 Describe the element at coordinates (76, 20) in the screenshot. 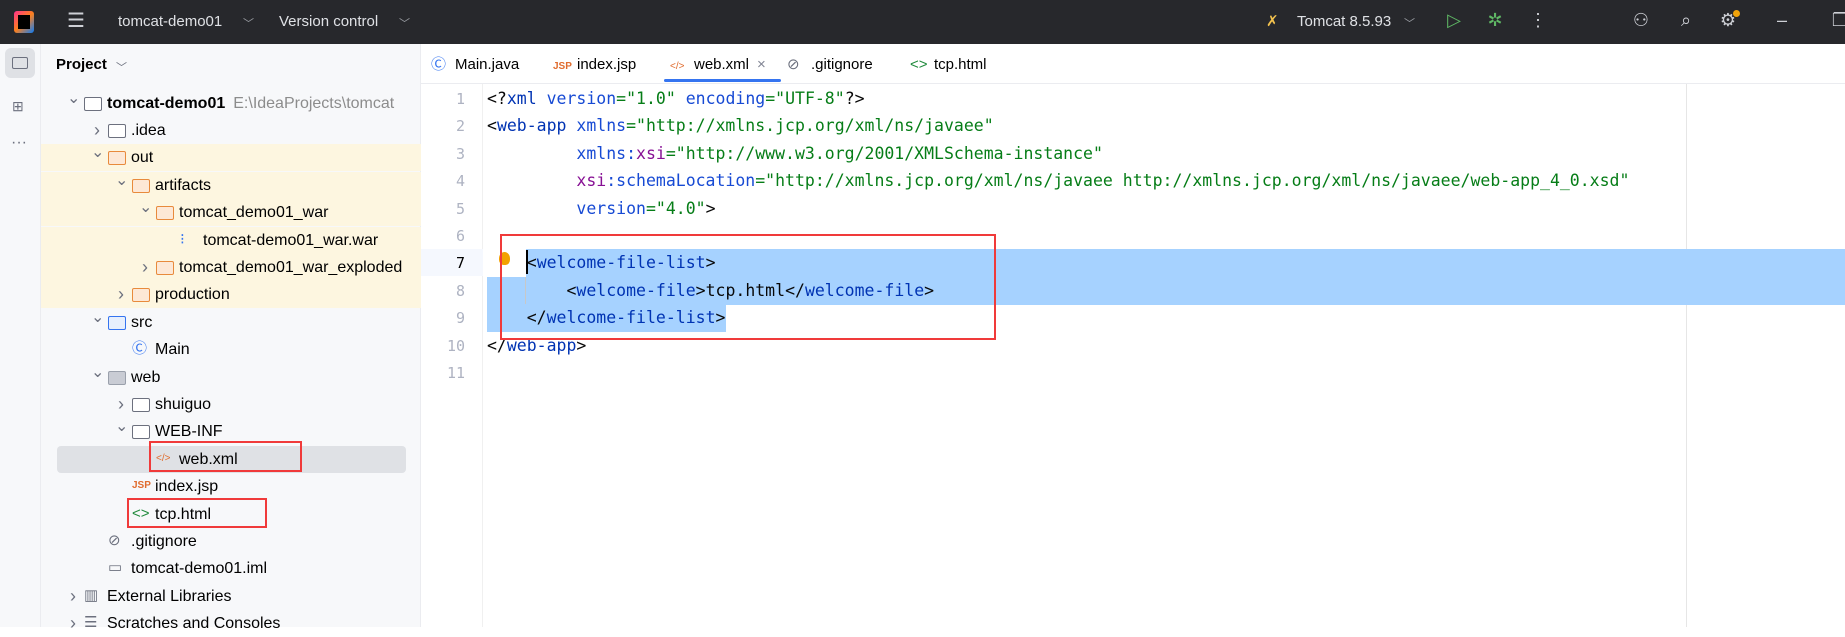

I see `main-menu-icon: ☰` at that location.